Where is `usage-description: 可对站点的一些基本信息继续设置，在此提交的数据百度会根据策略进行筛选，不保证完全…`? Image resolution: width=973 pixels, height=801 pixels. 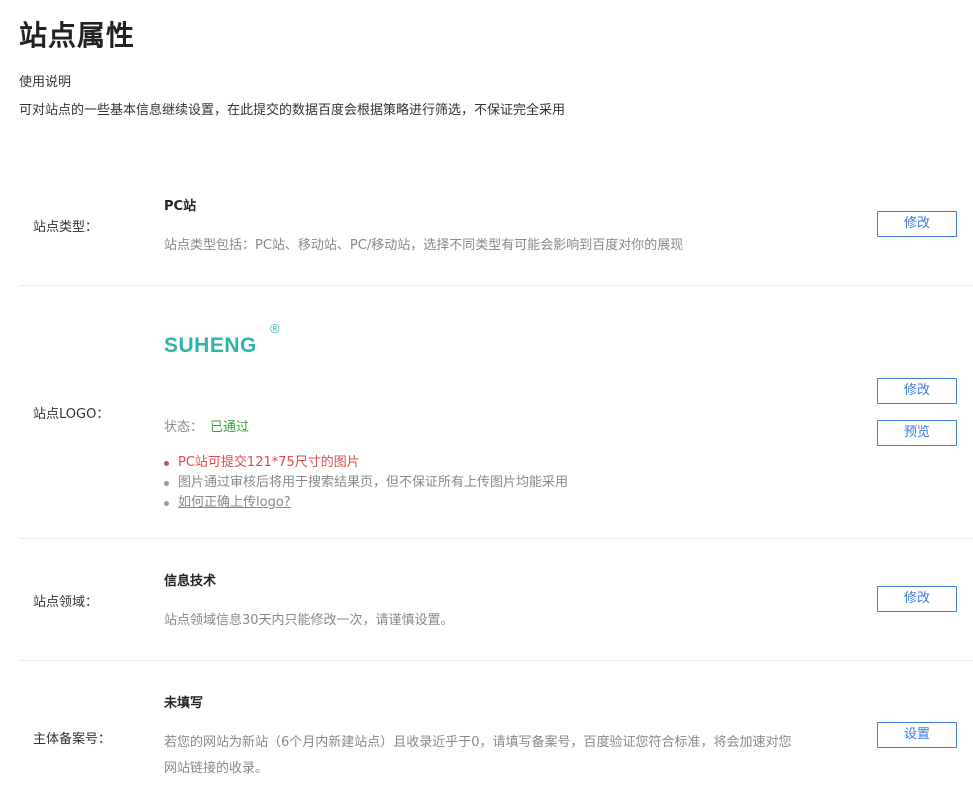
usage-description: 可对站点的一些基本信息继续设置，在此提交的数据百度会根据策略进行筛选，不保证完全… is located at coordinates (292, 110).